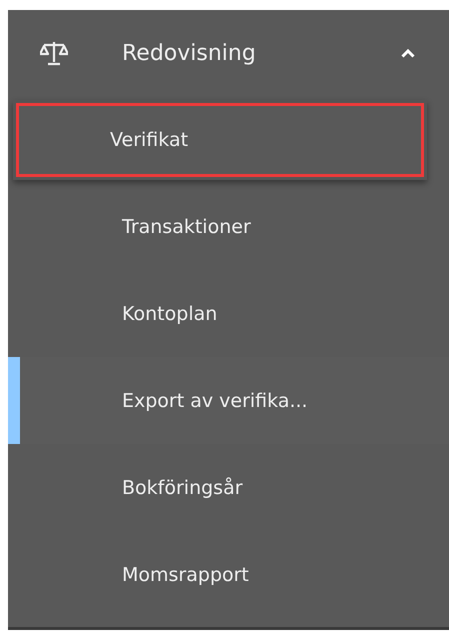 The height and width of the screenshot is (632, 449). I want to click on caret-icon, so click(408, 53).